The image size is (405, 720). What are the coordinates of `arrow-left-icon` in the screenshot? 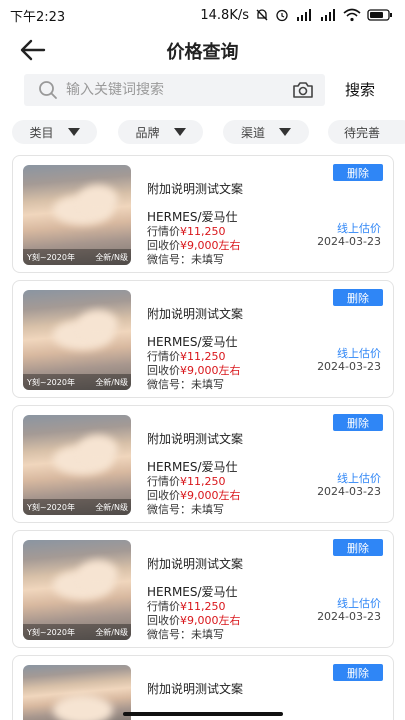 It's located at (33, 50).